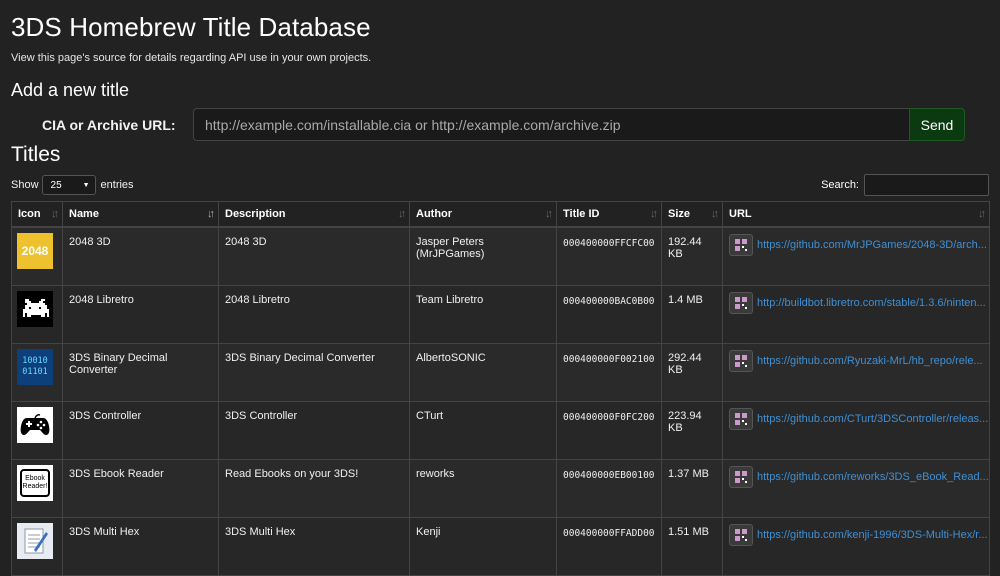  Describe the element at coordinates (35, 367) in the screenshot. I see `binary-digits-icon: 10010 01101` at that location.